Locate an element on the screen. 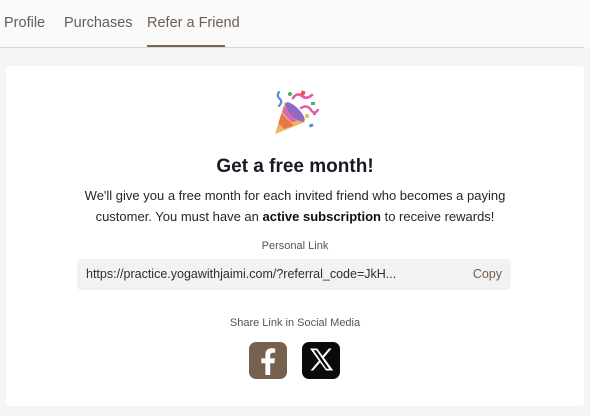 This screenshot has width=590, height=416. facebook-share-button is located at coordinates (268, 360).